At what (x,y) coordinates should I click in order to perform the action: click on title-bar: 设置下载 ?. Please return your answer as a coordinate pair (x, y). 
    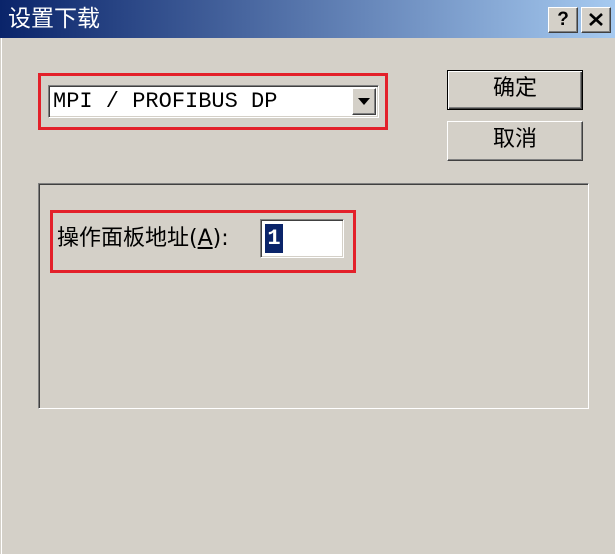
    Looking at the image, I should click on (307, 19).